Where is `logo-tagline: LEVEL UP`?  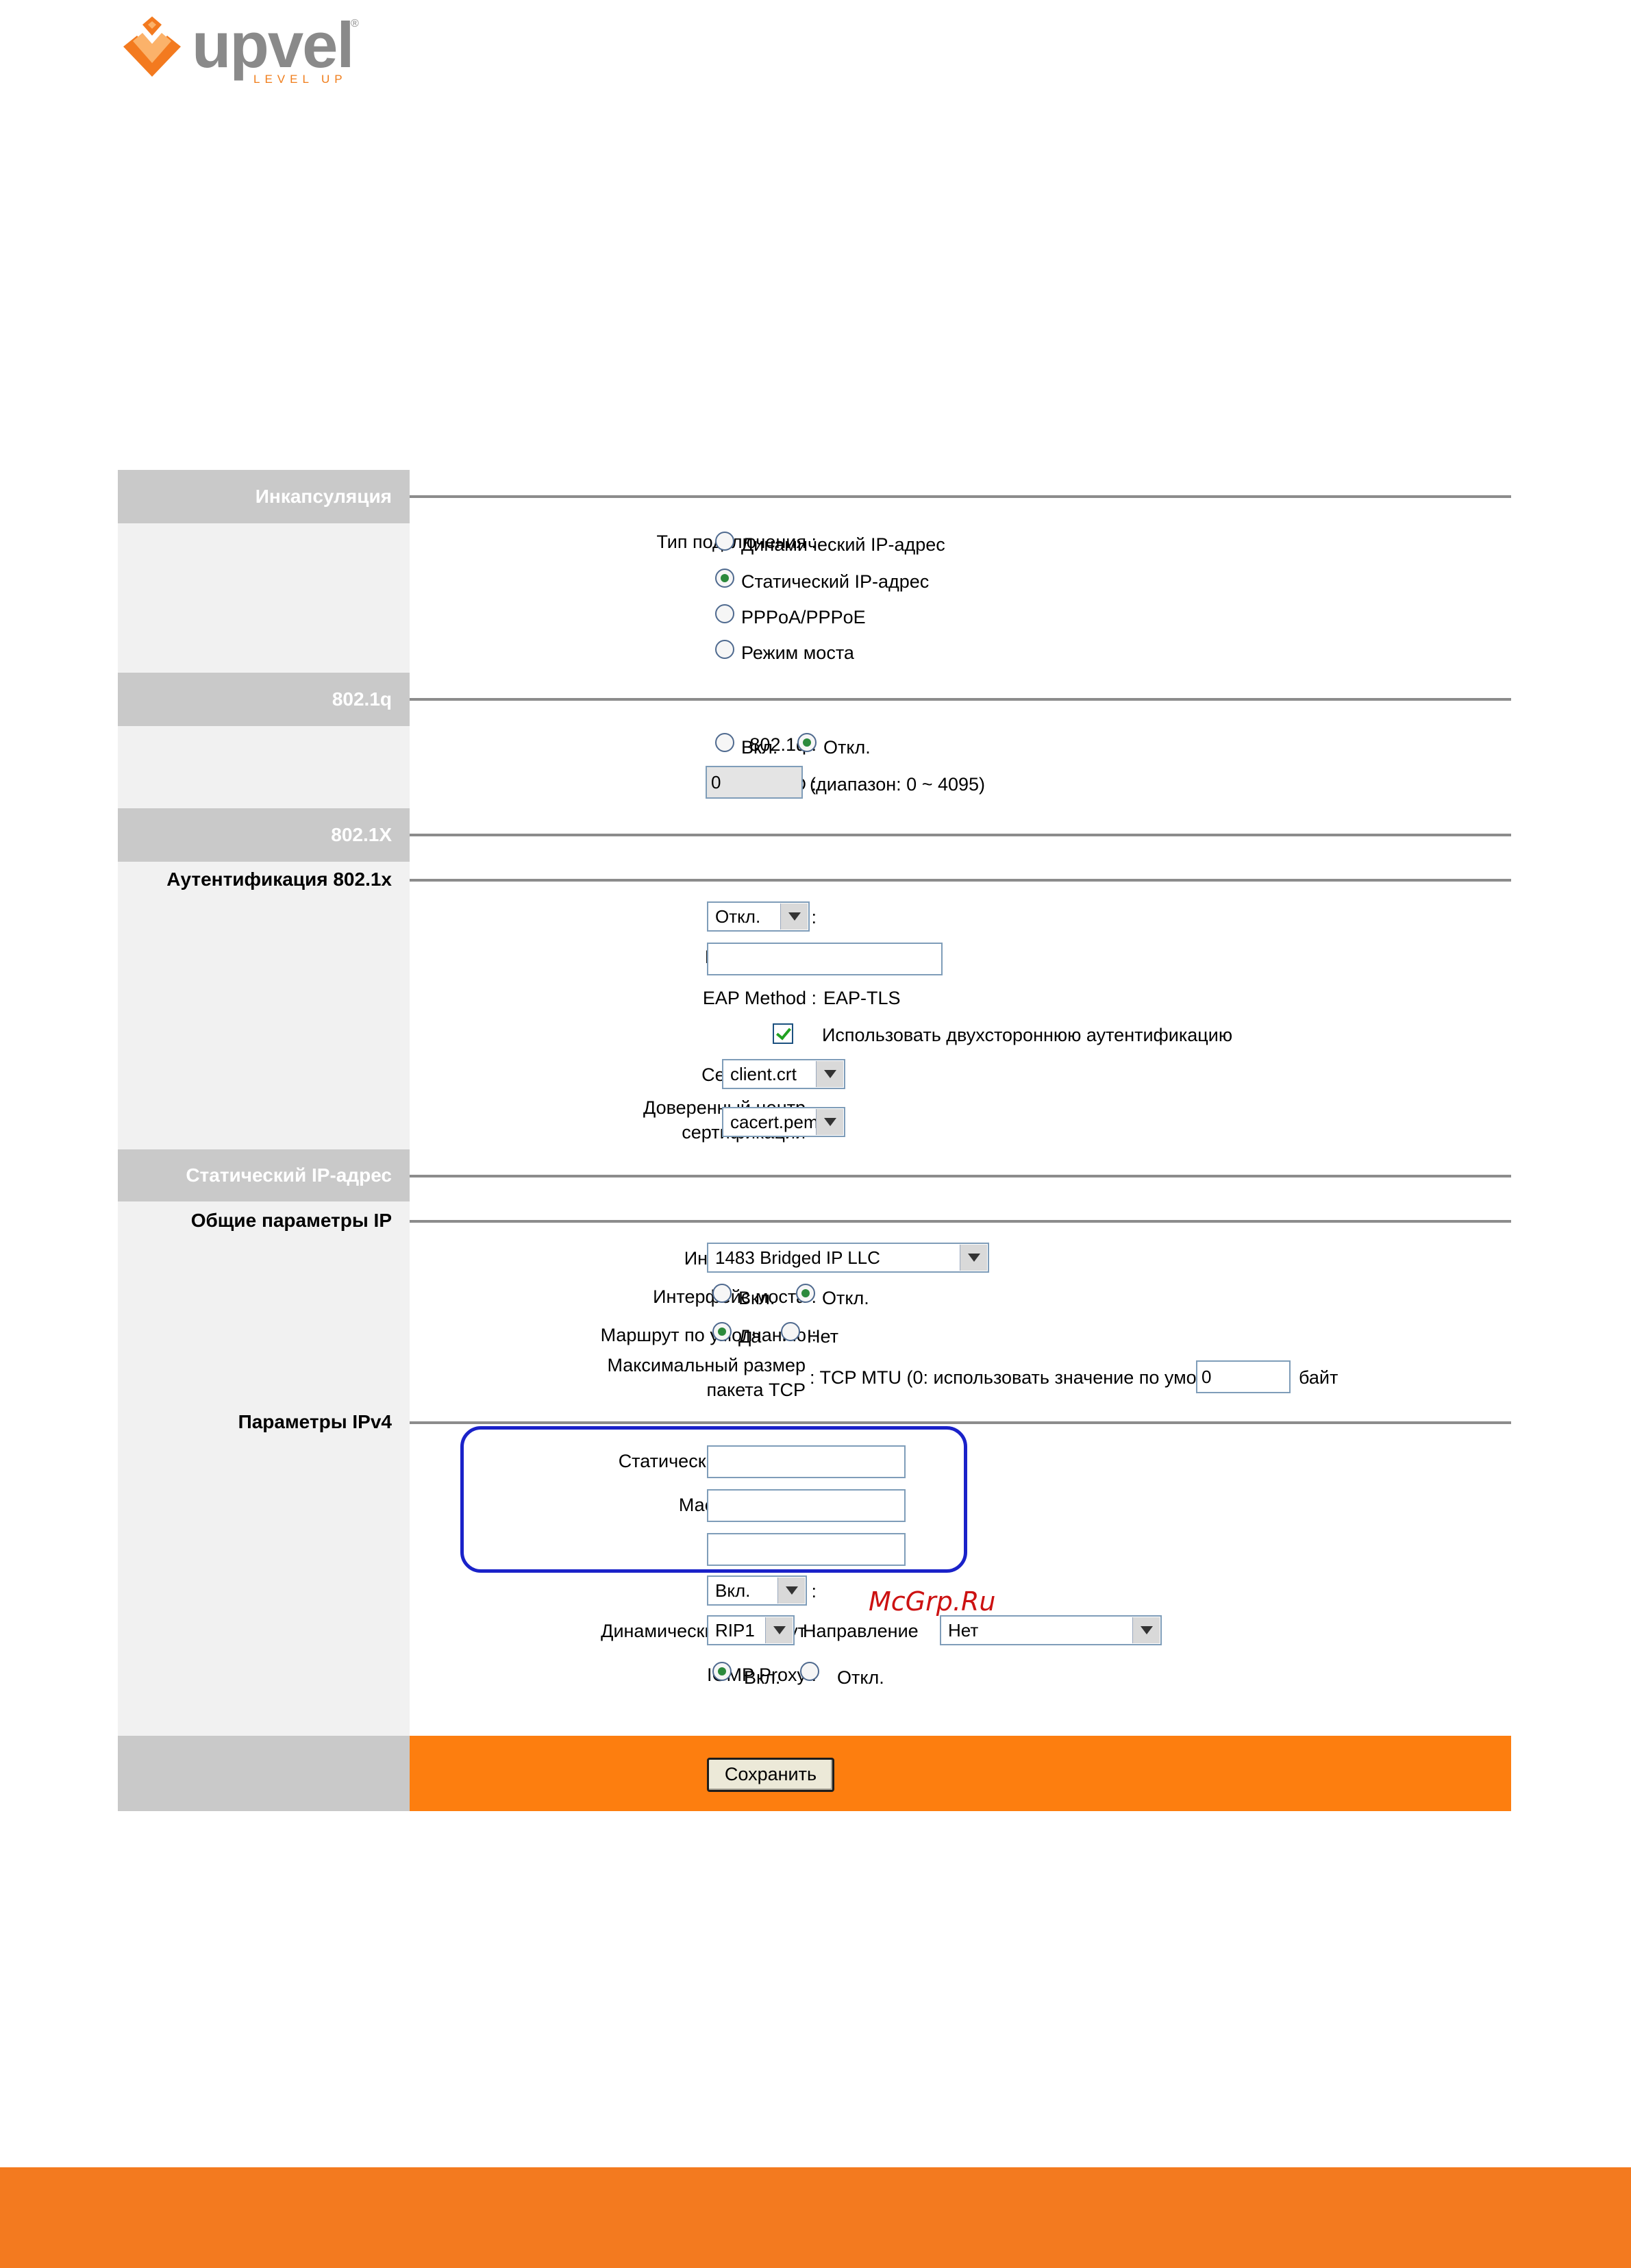 logo-tagline: LEVEL UP is located at coordinates (300, 79).